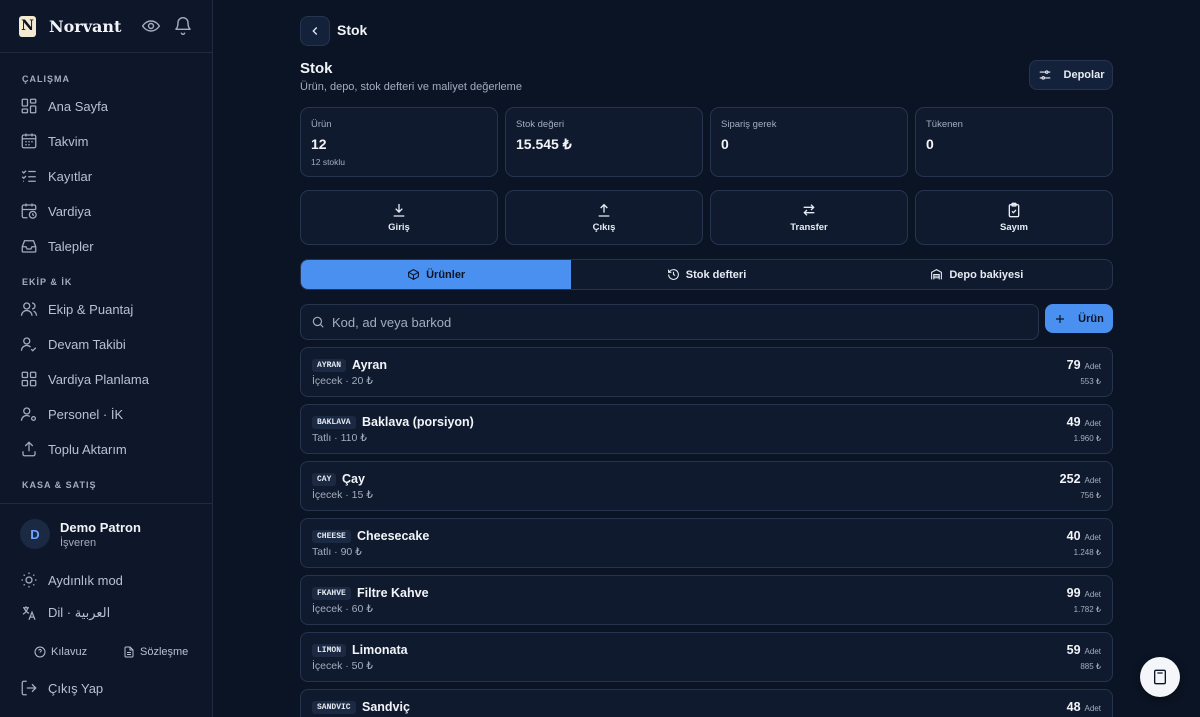  Describe the element at coordinates (56, 176) in the screenshot. I see `sidebar-item-kayitlar: Kayıtlar` at that location.